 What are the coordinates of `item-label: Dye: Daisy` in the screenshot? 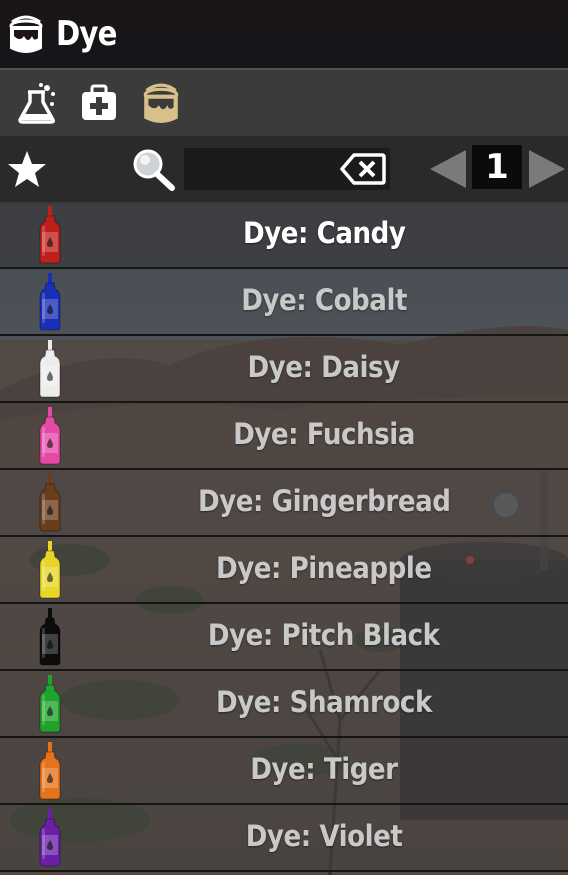 It's located at (324, 367).